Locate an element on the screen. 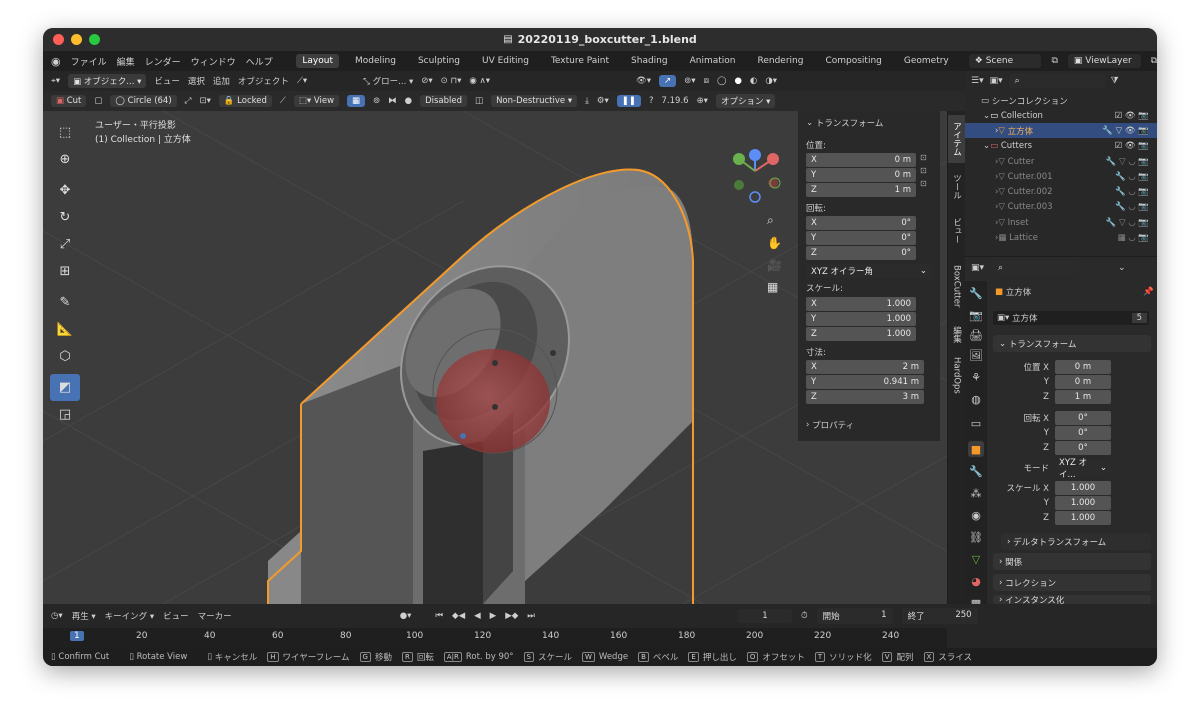 Image resolution: width=1200 pixels, height=723 pixels. move-icon: ✥ is located at coordinates (65, 190).